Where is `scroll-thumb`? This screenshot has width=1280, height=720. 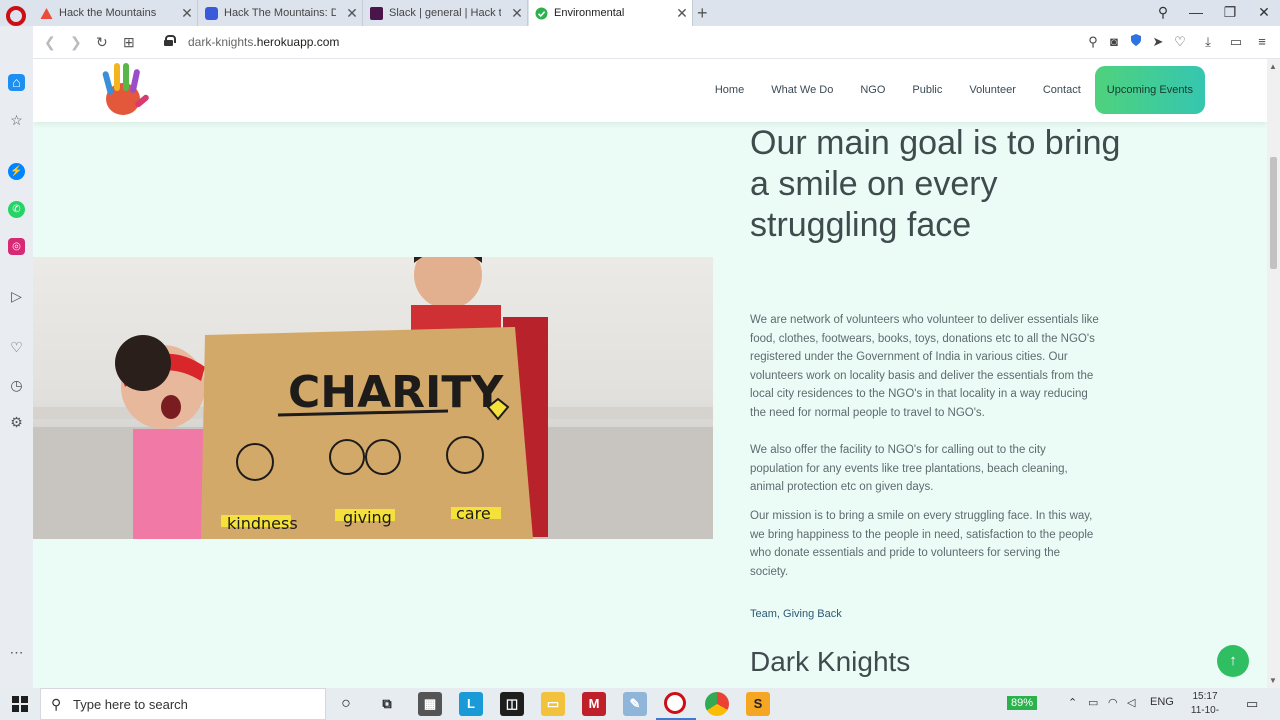 scroll-thumb is located at coordinates (1273, 213).